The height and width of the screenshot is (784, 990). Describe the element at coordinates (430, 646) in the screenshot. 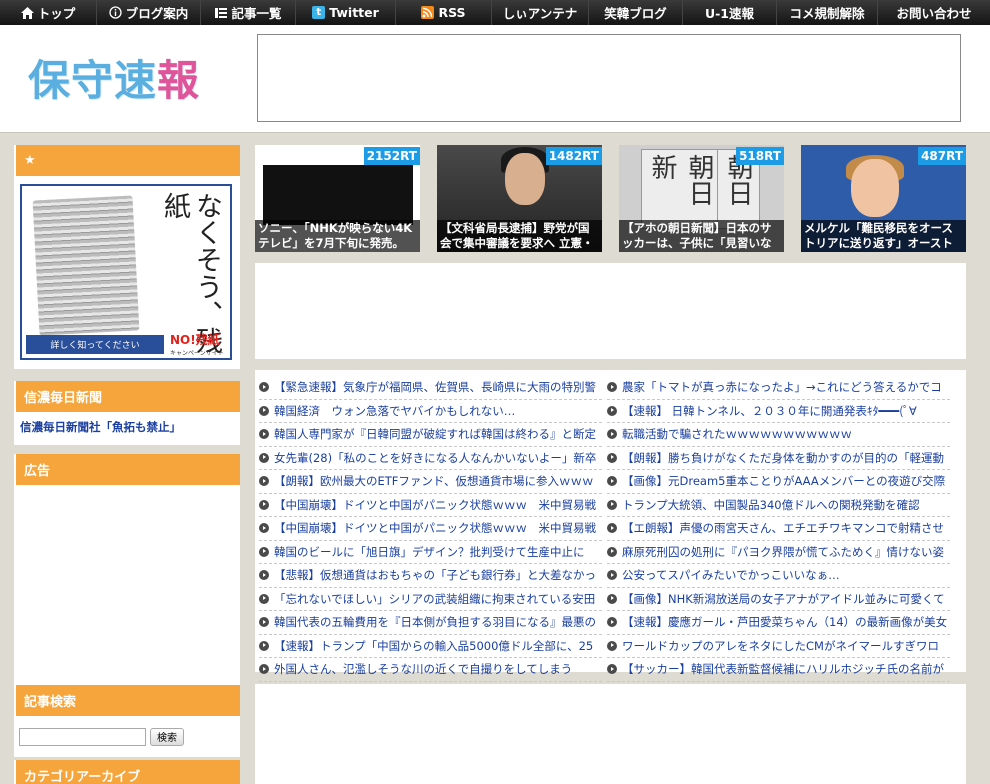

I see `list-item: 【速報】トランプ「中国からの輸入品5000億ドル全部に、25` at that location.